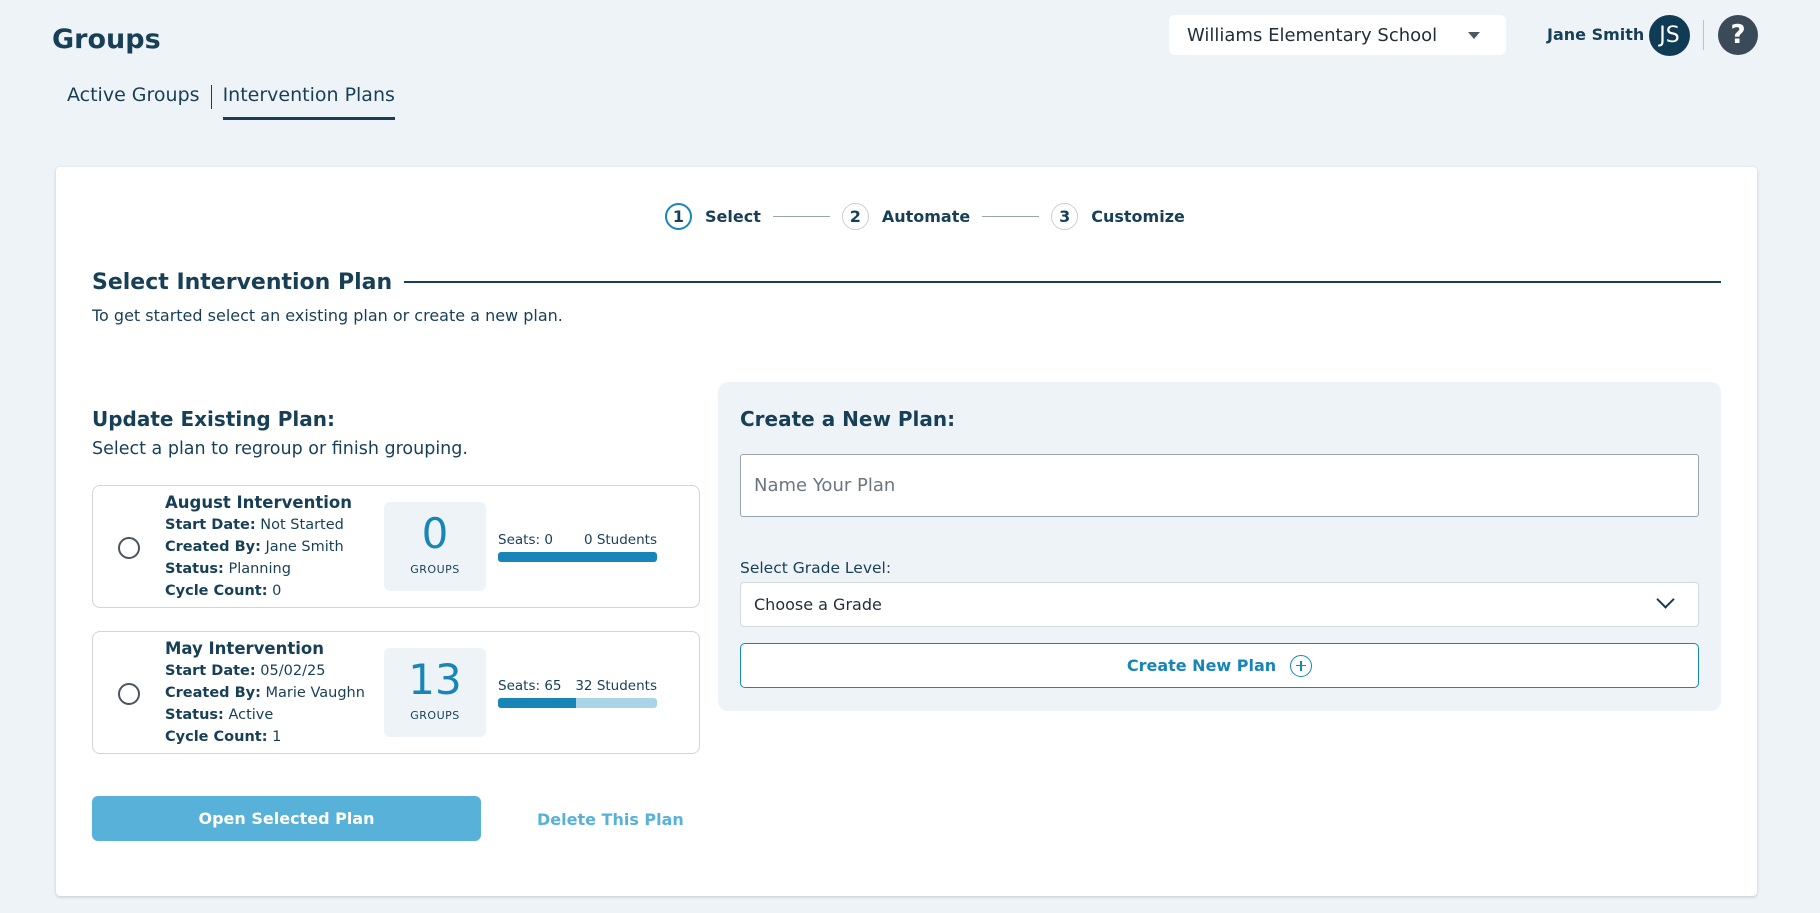 The image size is (1820, 913). Describe the element at coordinates (678, 216) in the screenshot. I see `step-number: 1` at that location.